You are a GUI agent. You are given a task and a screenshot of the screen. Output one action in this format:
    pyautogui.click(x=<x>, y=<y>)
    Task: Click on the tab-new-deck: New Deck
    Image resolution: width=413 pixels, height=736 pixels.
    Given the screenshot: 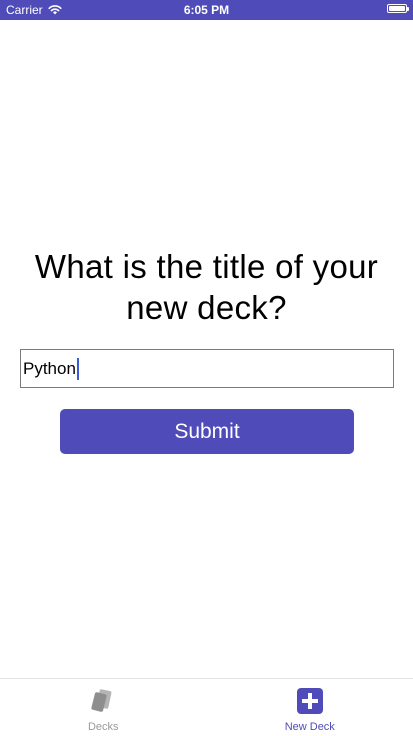 What is the action you would take?
    pyautogui.click(x=310, y=707)
    